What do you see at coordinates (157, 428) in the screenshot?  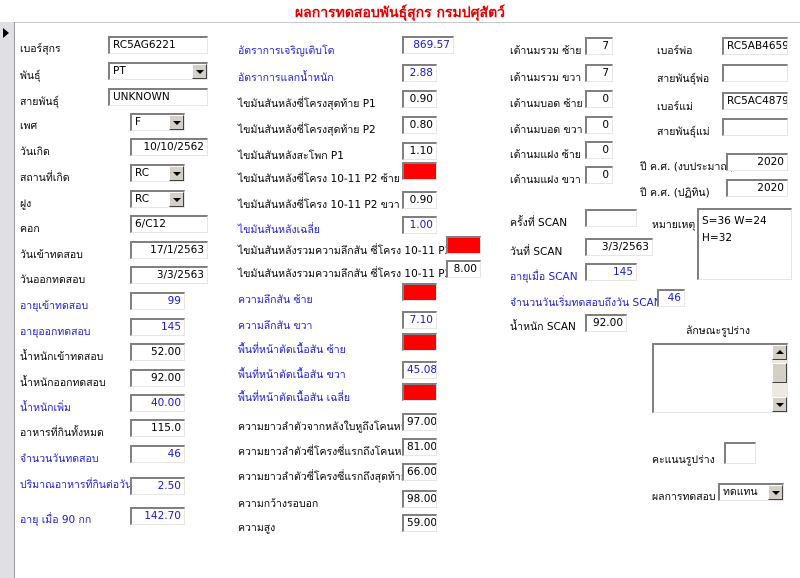 I see `feed-total-field: 115.0` at bounding box center [157, 428].